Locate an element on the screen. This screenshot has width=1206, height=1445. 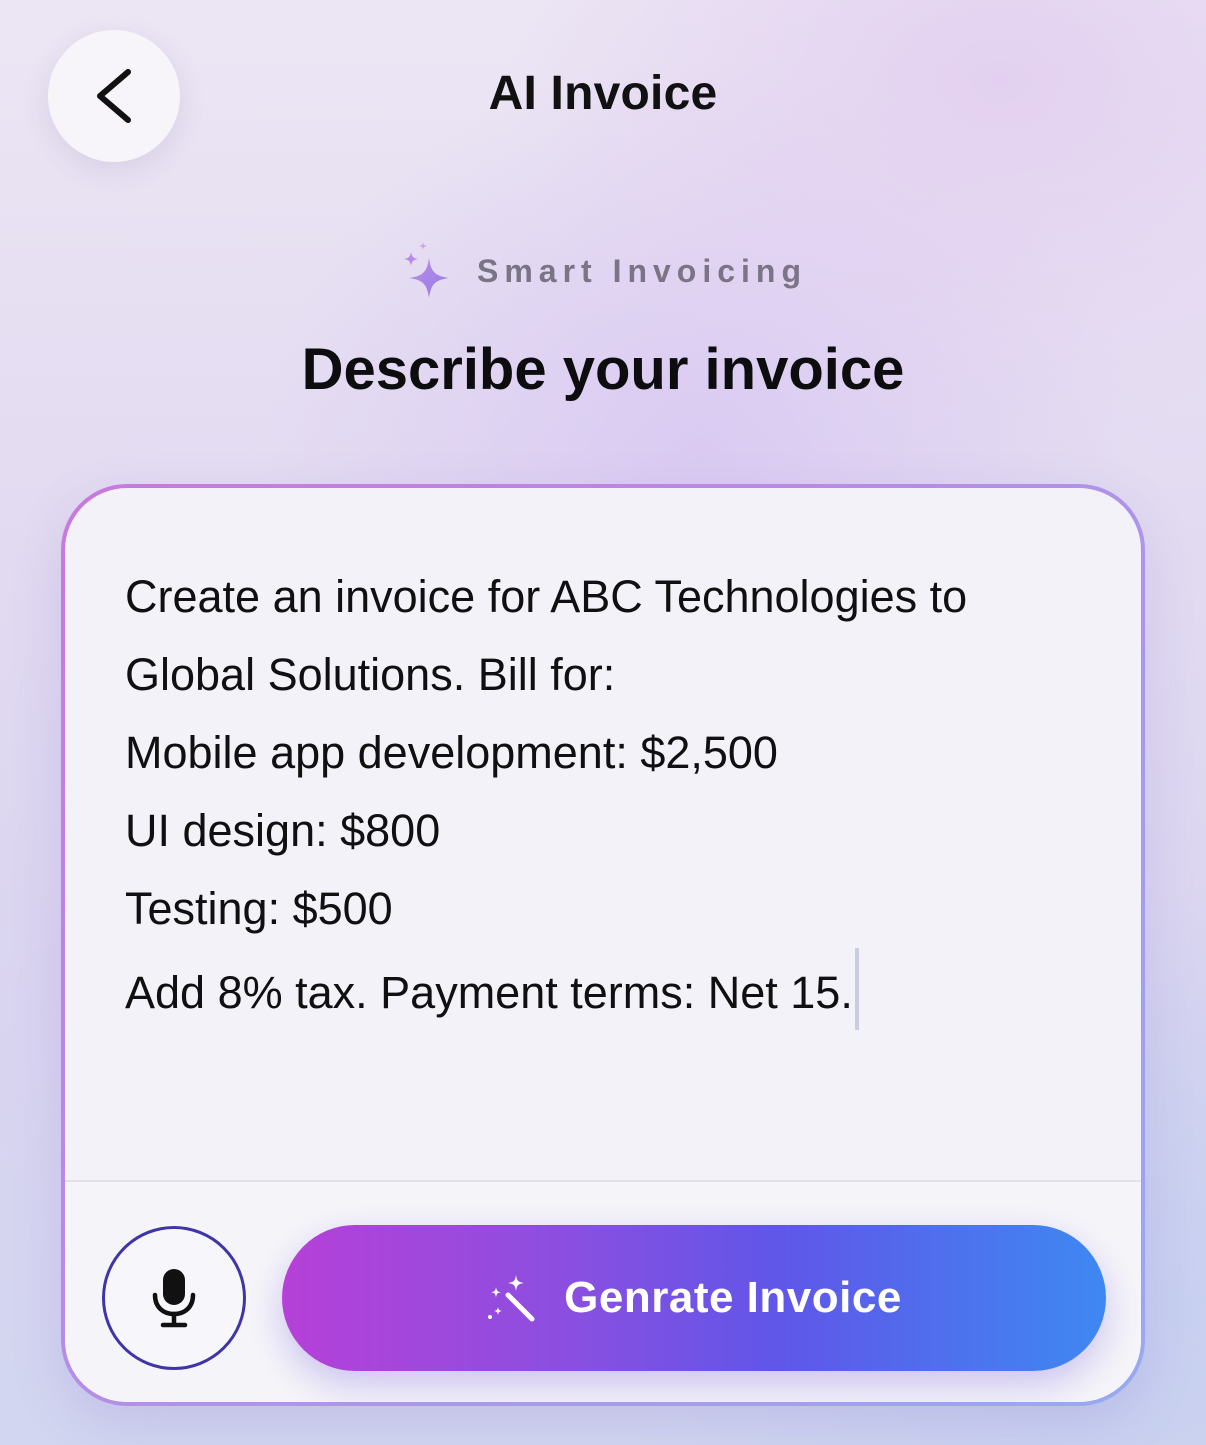
prompt-line: Mobile app development: $2,500 is located at coordinates (451, 752).